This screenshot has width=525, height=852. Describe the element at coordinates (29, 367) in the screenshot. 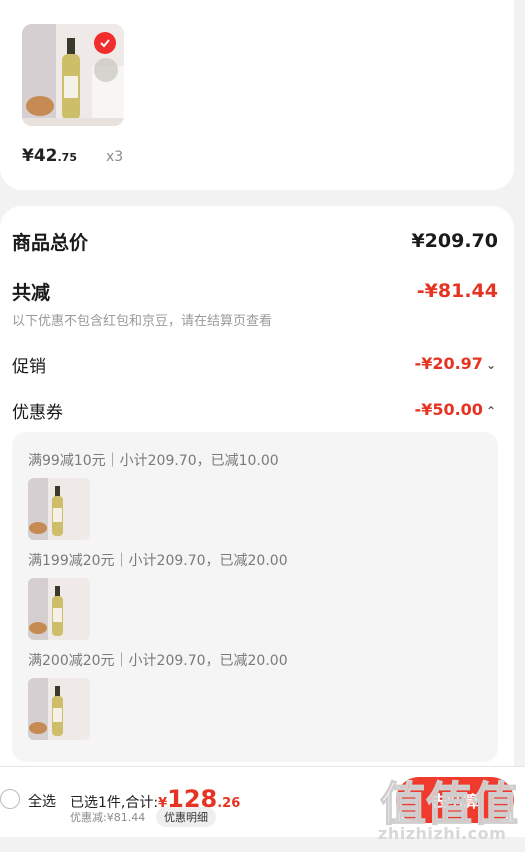

I see `promo-label: 促销` at that location.